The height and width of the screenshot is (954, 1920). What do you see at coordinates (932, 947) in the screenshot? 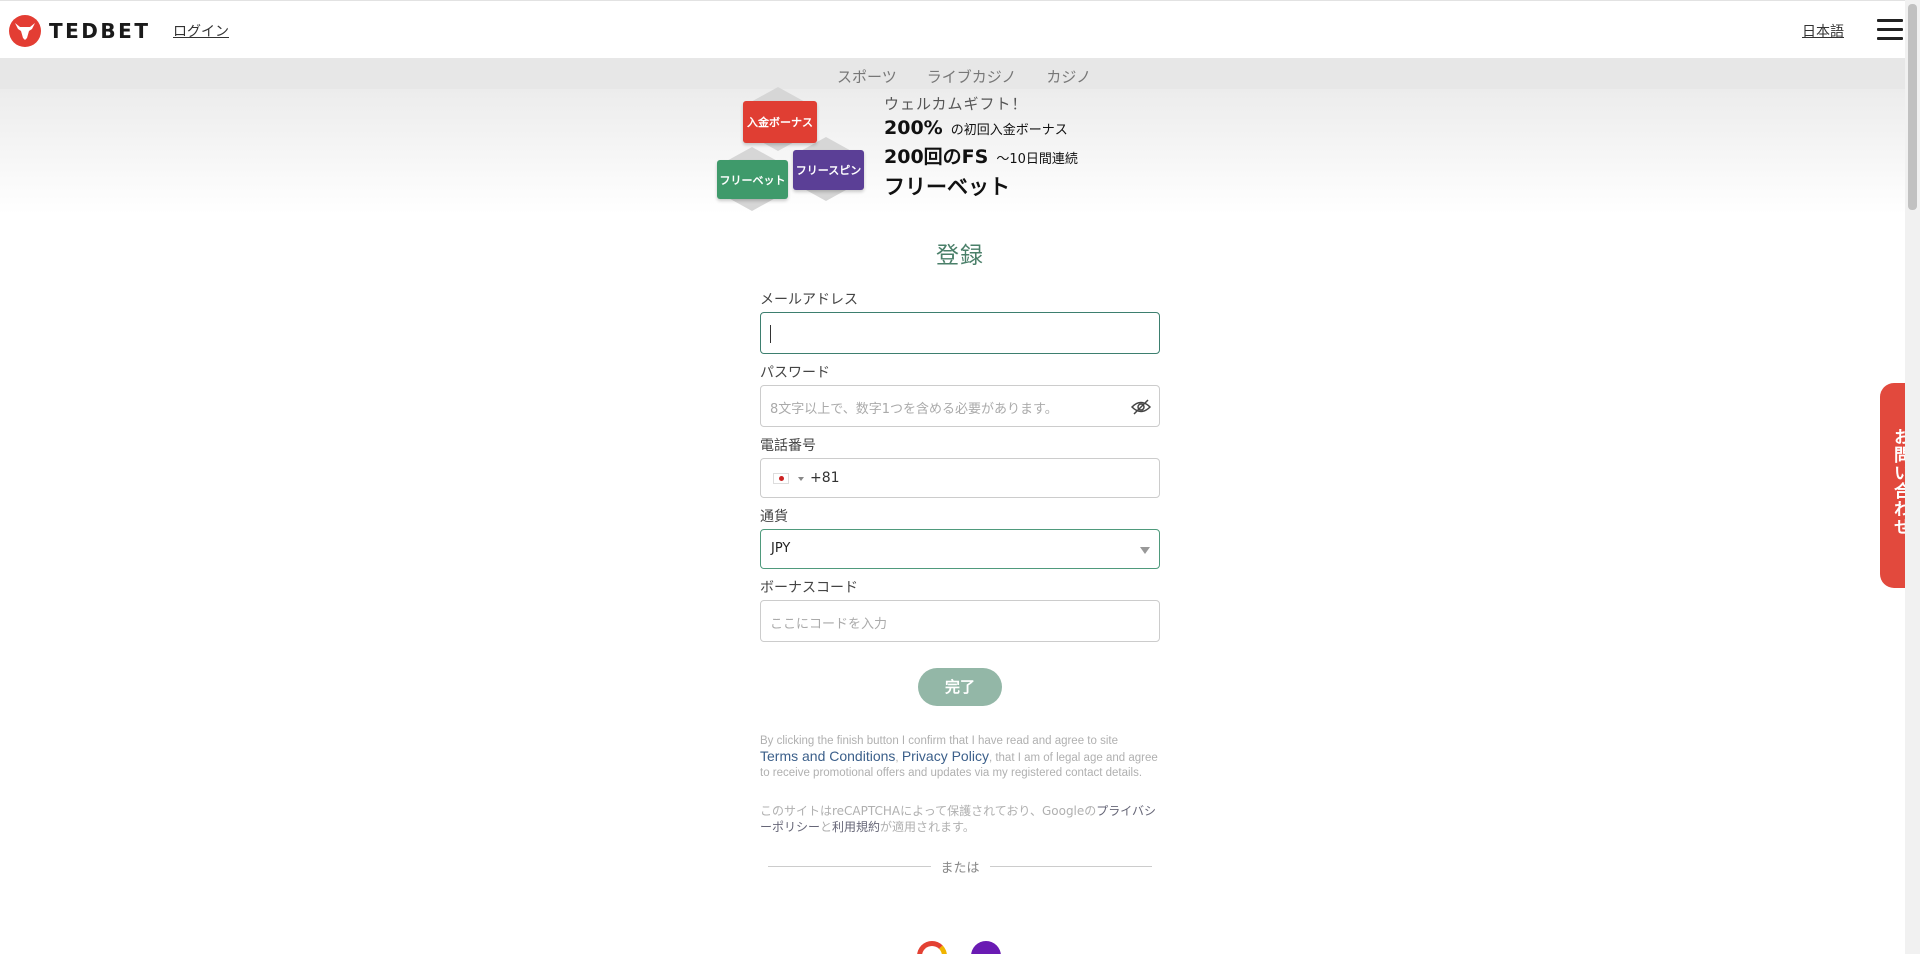
I see `google-icon` at bounding box center [932, 947].